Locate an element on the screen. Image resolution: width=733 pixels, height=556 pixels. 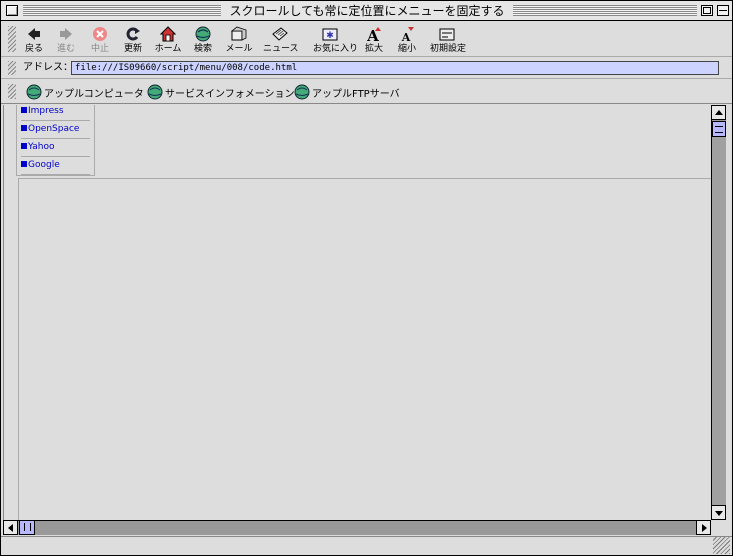
collapse-box is located at coordinates (723, 10).